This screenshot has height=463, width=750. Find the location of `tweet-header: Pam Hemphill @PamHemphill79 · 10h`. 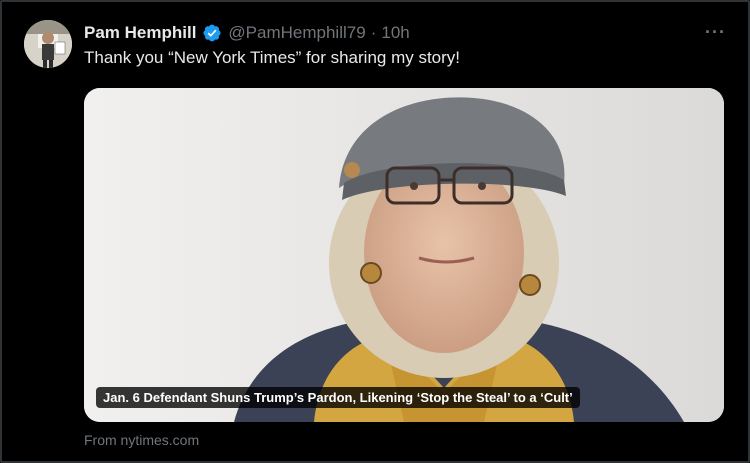

tweet-header: Pam Hemphill @PamHemphill79 · 10h is located at coordinates (247, 33).